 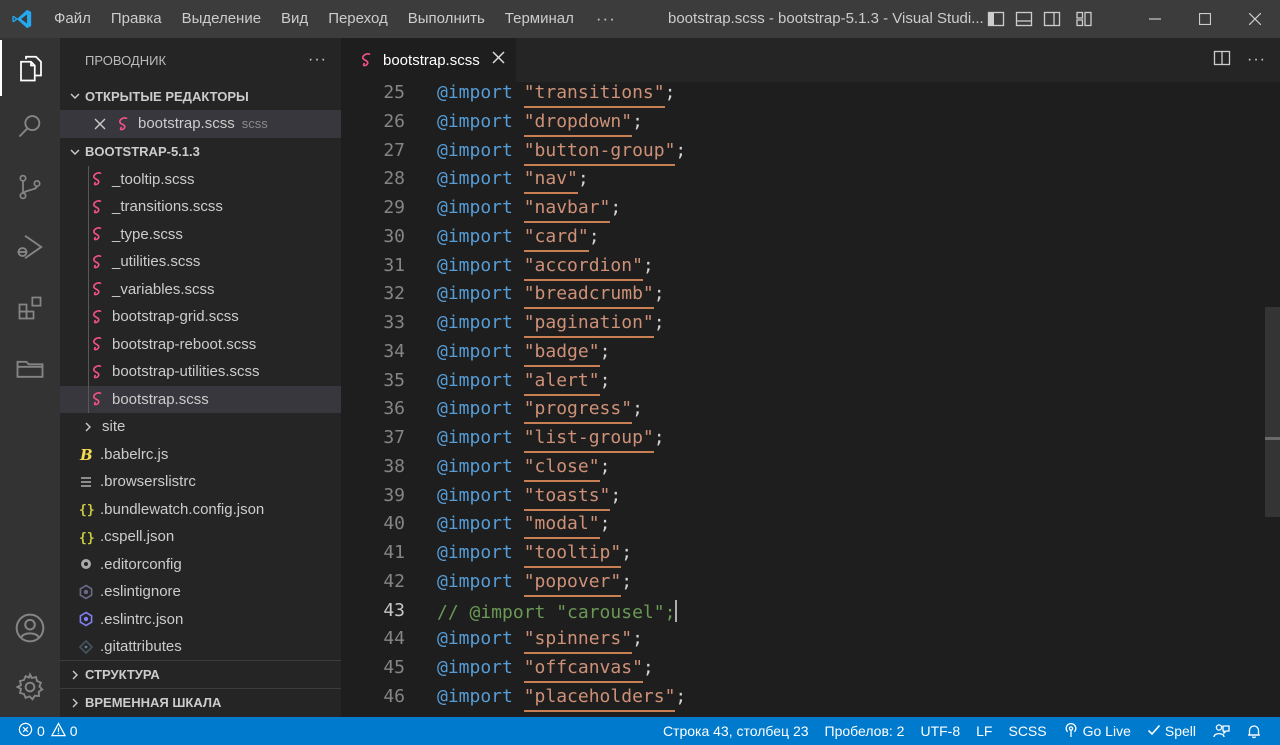 I want to click on open-editors-section: ОТКРЫТЫЕ РЕДАКТОРЫ, so click(x=200, y=96).